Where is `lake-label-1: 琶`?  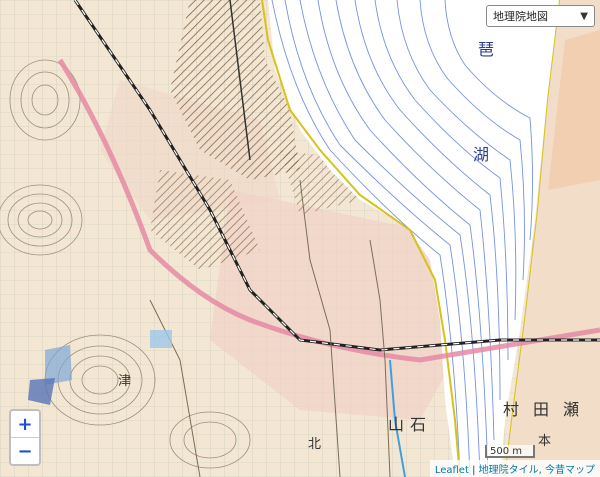 lake-label-1: 琶 is located at coordinates (486, 49).